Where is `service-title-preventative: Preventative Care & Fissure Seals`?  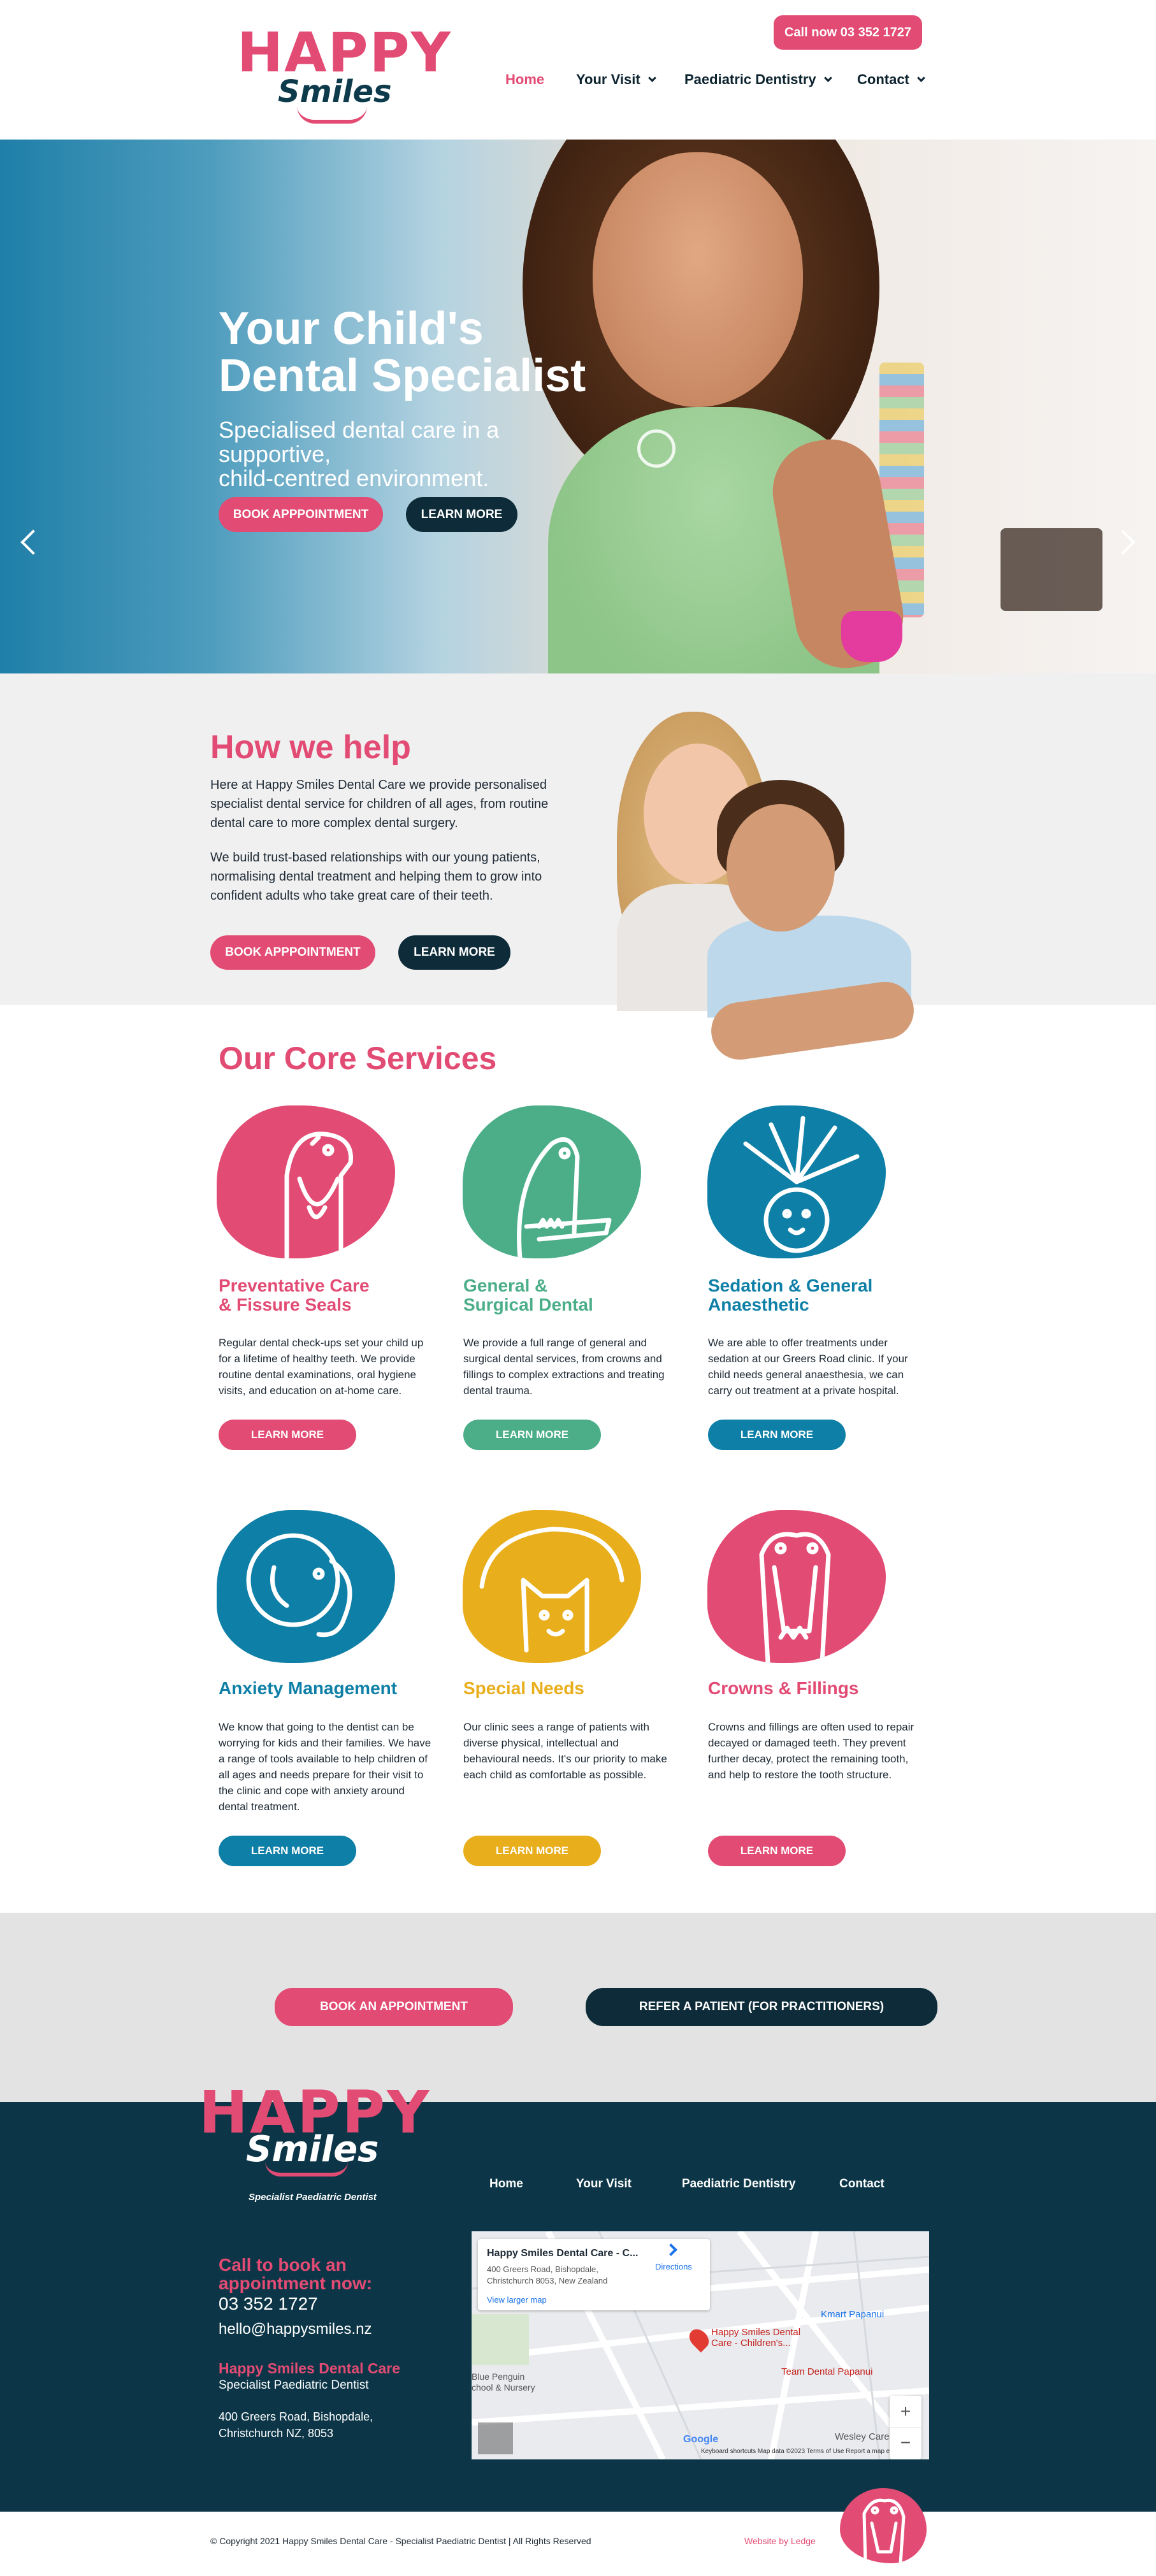 service-title-preventative: Preventative Care & Fissure Seals is located at coordinates (294, 1295).